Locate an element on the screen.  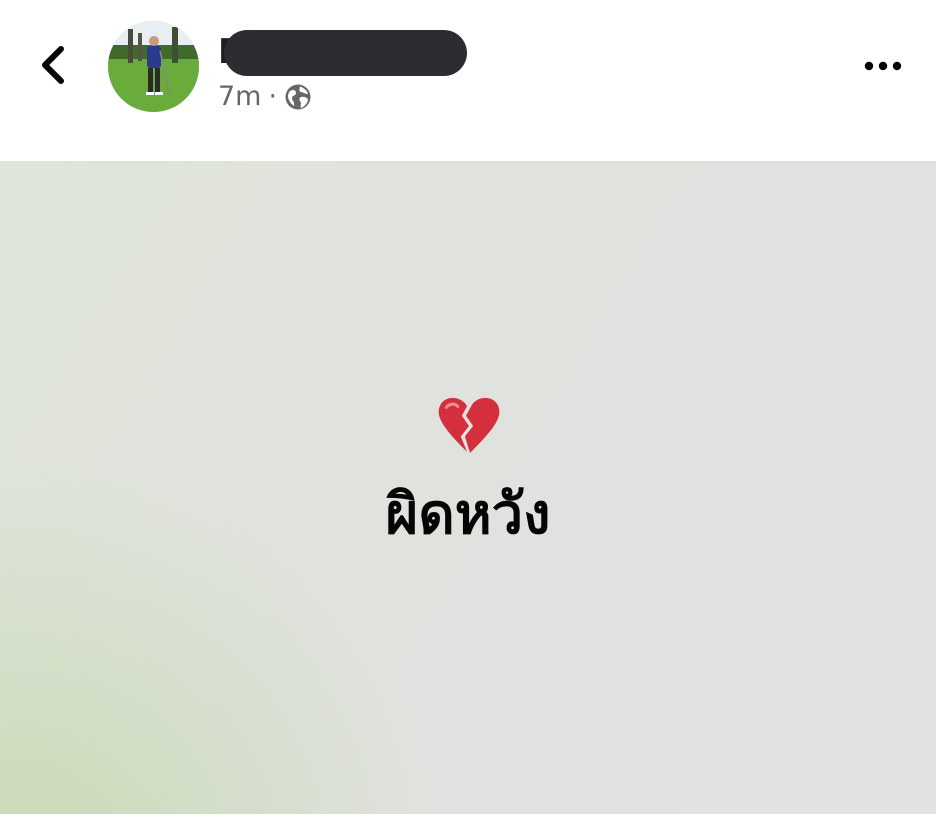
ellipsis-icon is located at coordinates (883, 66).